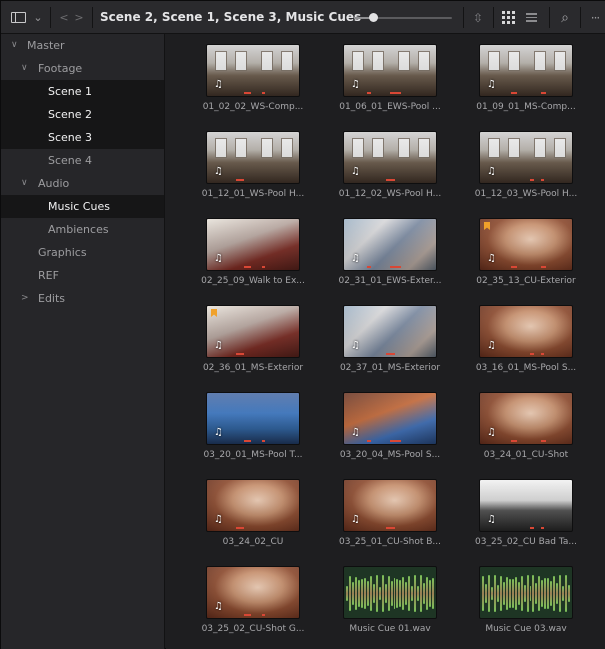 The image size is (605, 649). I want to click on forward-icon: >, so click(79, 17).